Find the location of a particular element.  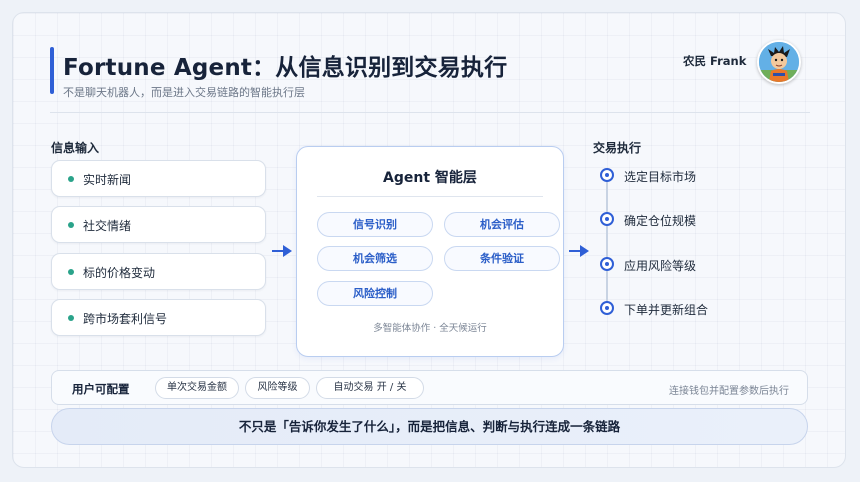

config-option-risk-level: 风险等级 is located at coordinates (277, 388).